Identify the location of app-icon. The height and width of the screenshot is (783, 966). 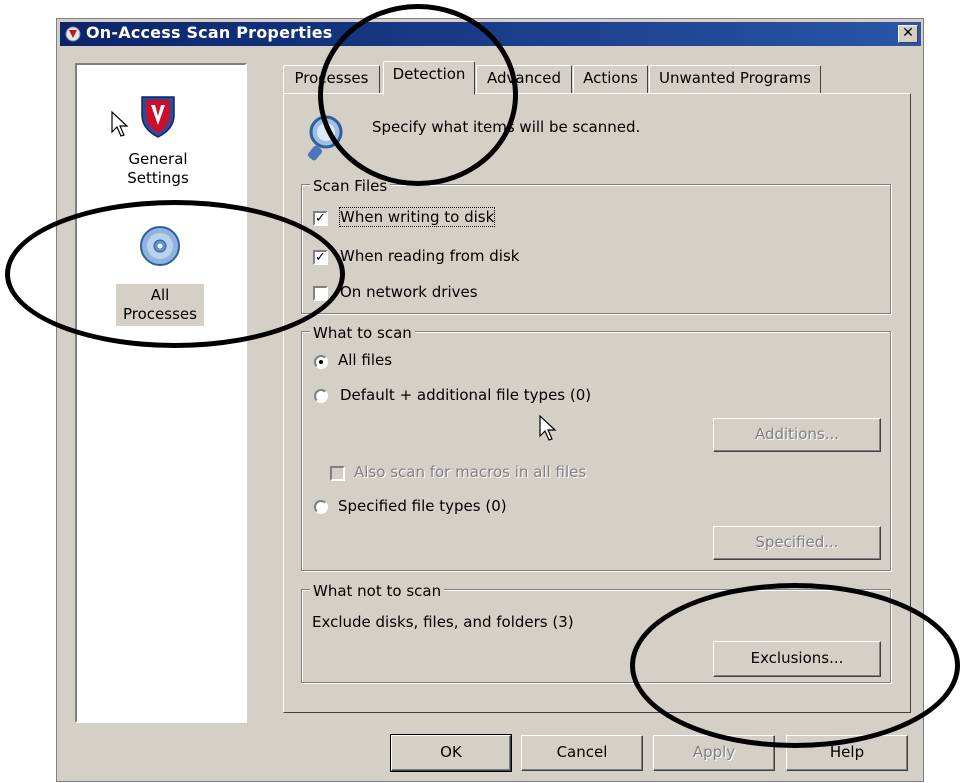
(73, 34).